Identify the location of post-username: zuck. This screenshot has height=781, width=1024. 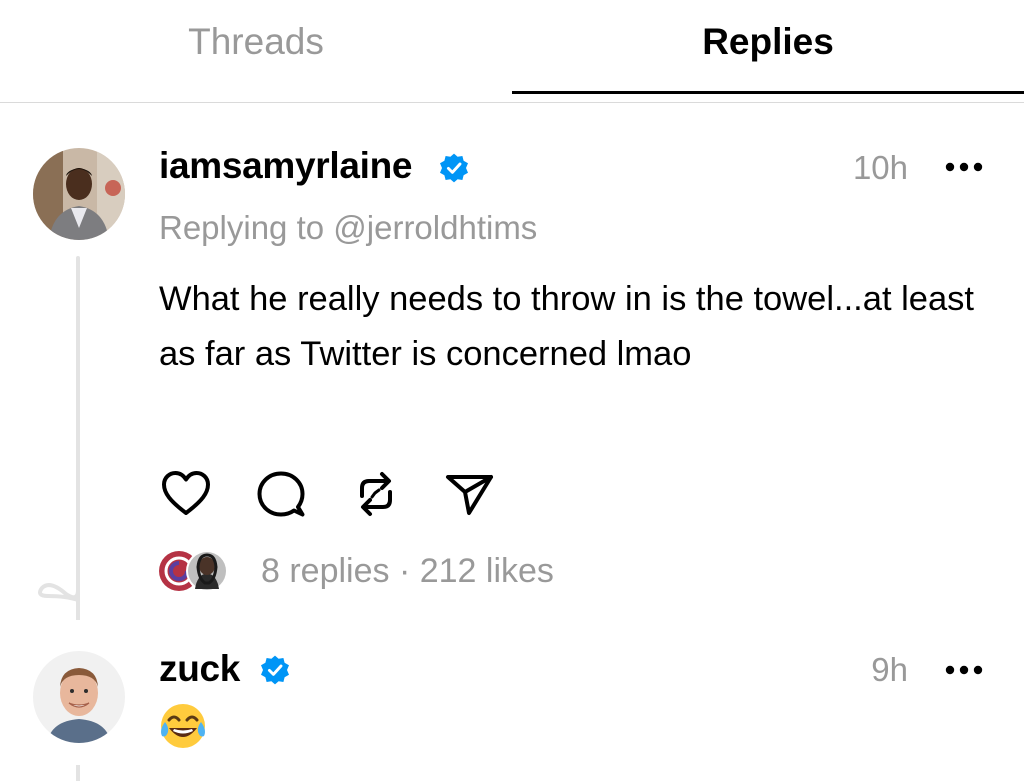
(199, 669).